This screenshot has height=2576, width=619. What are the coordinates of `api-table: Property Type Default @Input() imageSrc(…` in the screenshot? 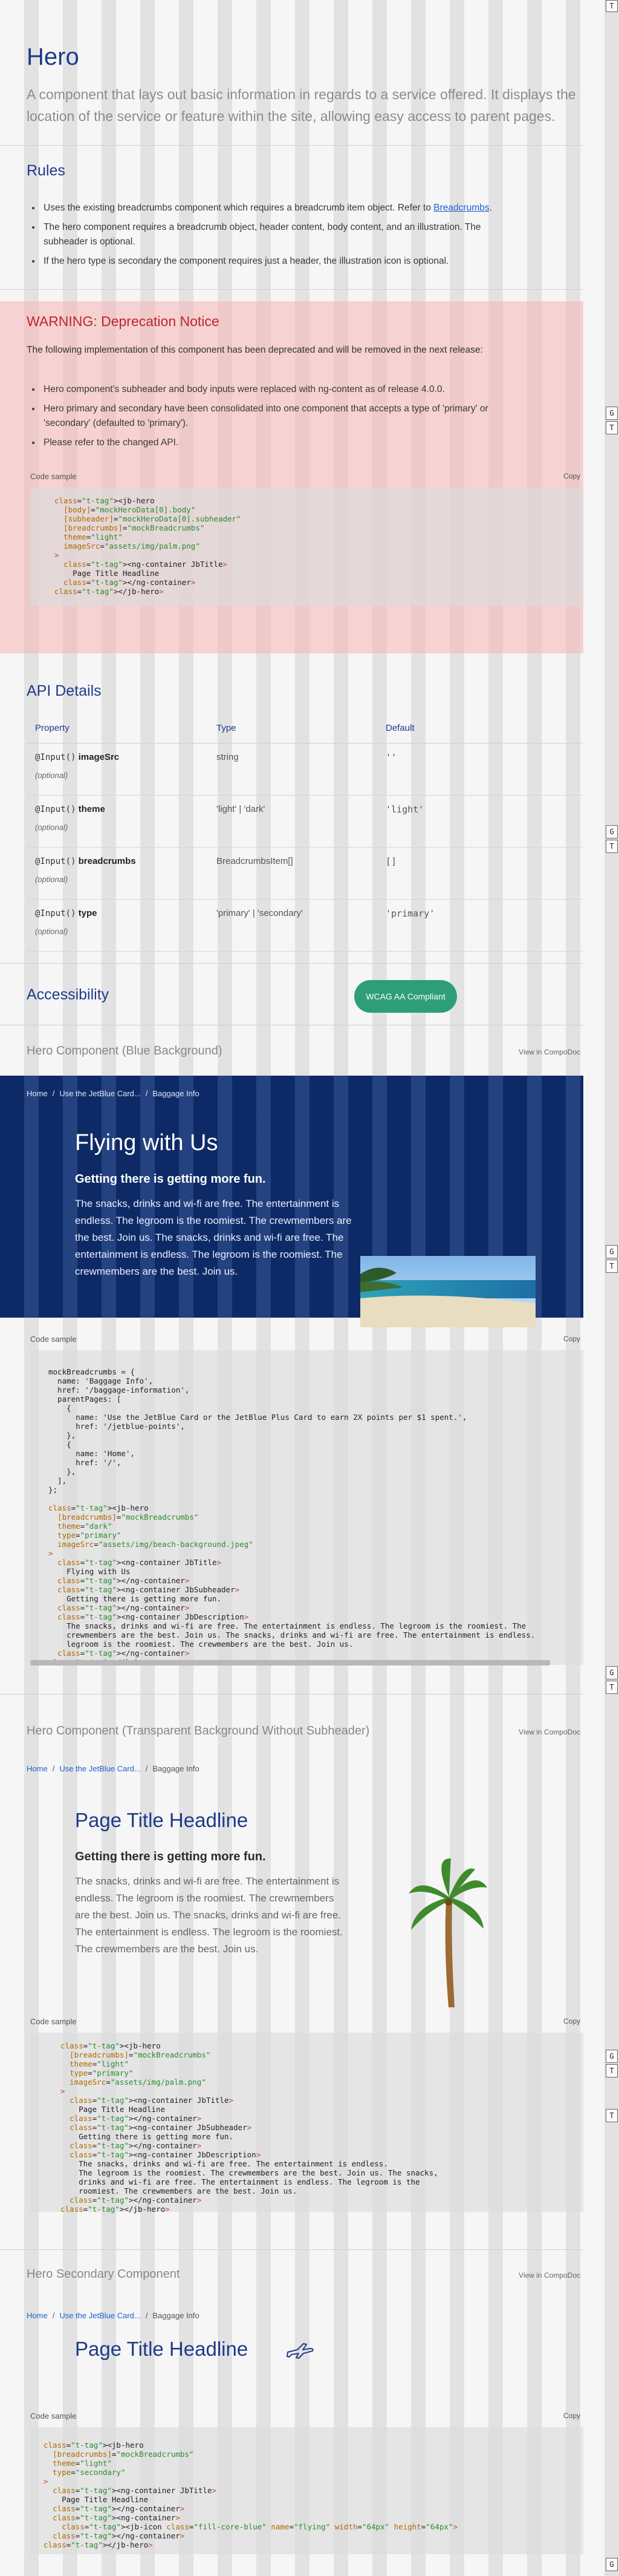 It's located at (305, 833).